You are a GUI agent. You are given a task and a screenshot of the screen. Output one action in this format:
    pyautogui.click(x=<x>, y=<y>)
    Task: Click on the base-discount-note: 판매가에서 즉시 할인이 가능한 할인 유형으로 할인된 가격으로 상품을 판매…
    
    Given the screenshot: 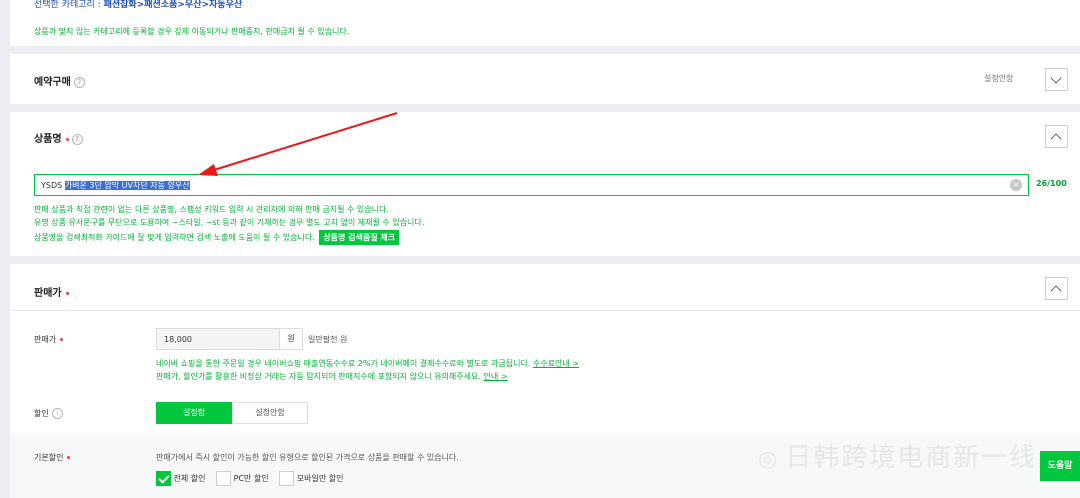 What is the action you would take?
    pyautogui.click(x=307, y=457)
    